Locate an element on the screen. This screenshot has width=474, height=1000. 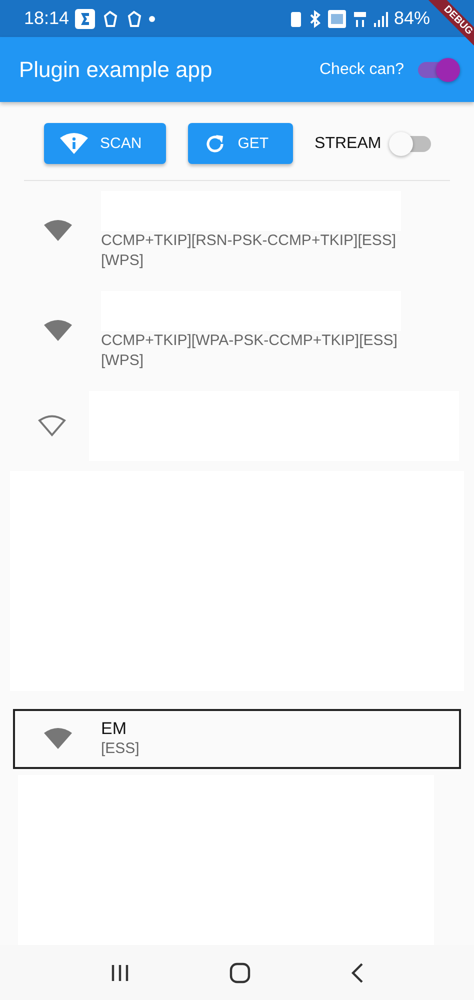
get-button: GET is located at coordinates (240, 143).